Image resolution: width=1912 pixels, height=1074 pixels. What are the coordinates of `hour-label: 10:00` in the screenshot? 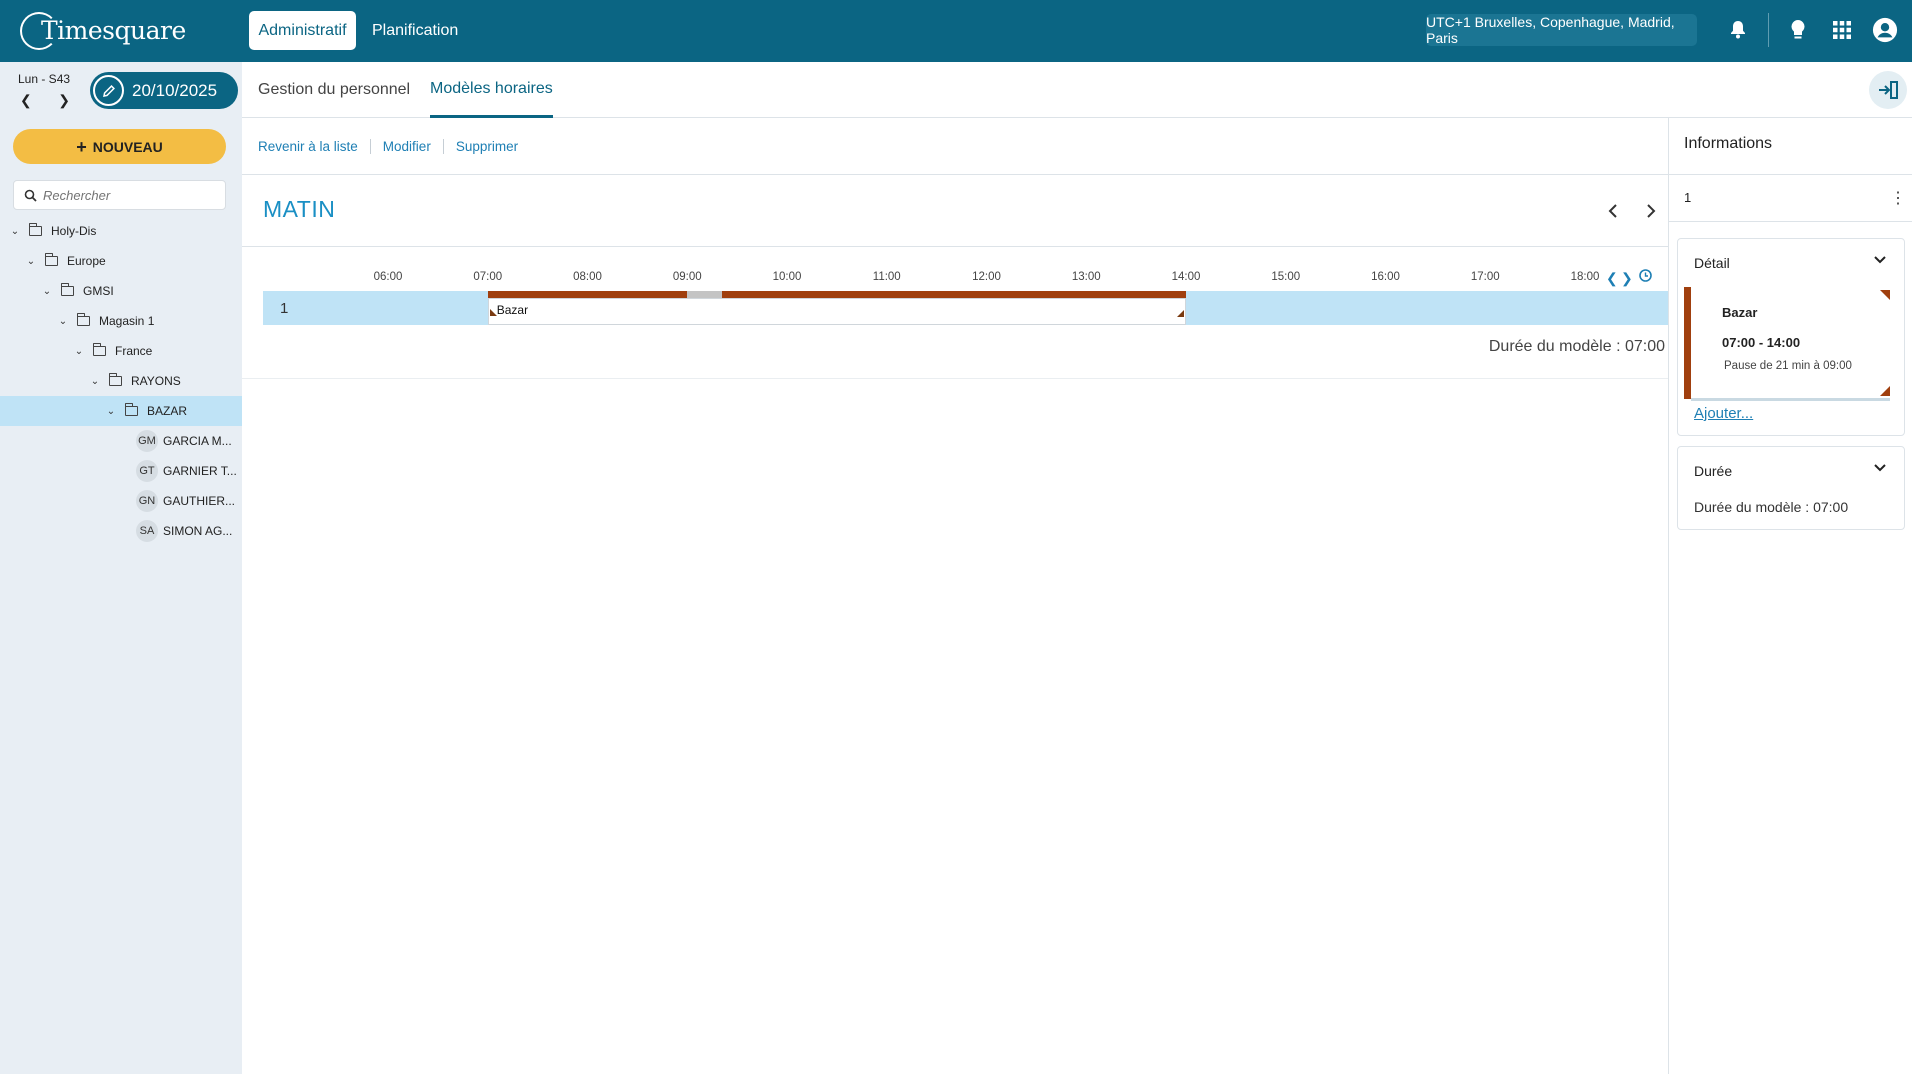 It's located at (787, 277).